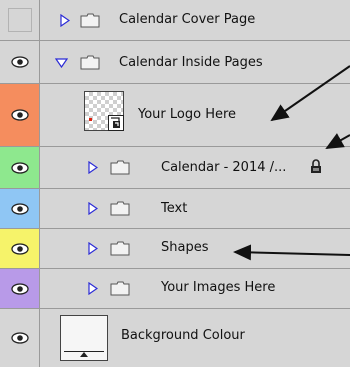 This screenshot has width=350, height=367. I want to click on layer-row-your-images-here: Your Images Here, so click(175, 289).